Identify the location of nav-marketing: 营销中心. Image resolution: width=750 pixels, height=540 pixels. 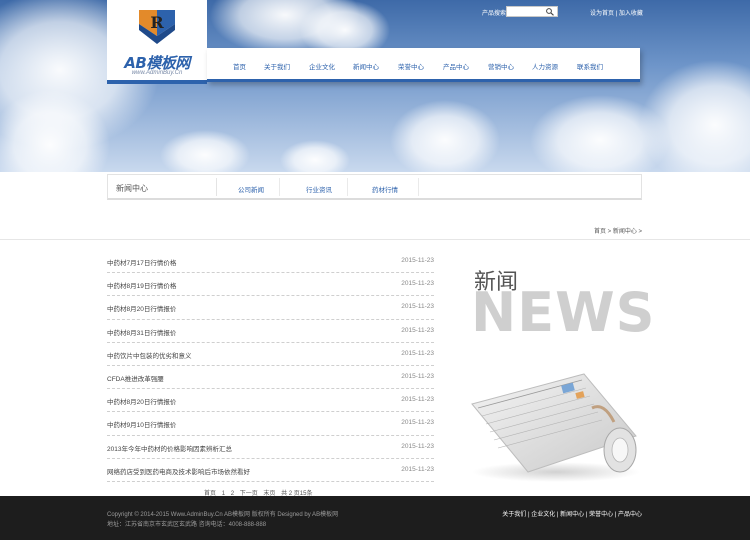
(501, 66).